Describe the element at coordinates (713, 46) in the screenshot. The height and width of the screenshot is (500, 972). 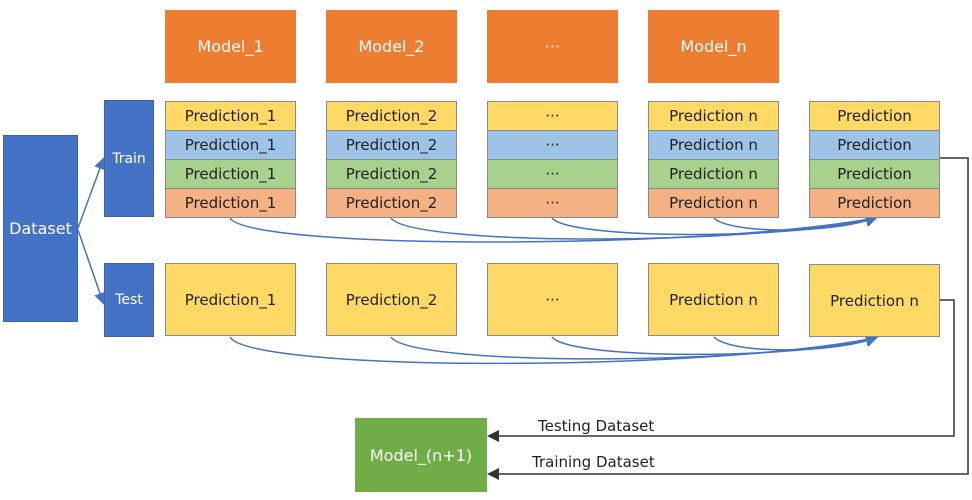
I see `model-n-box: Model_n` at that location.